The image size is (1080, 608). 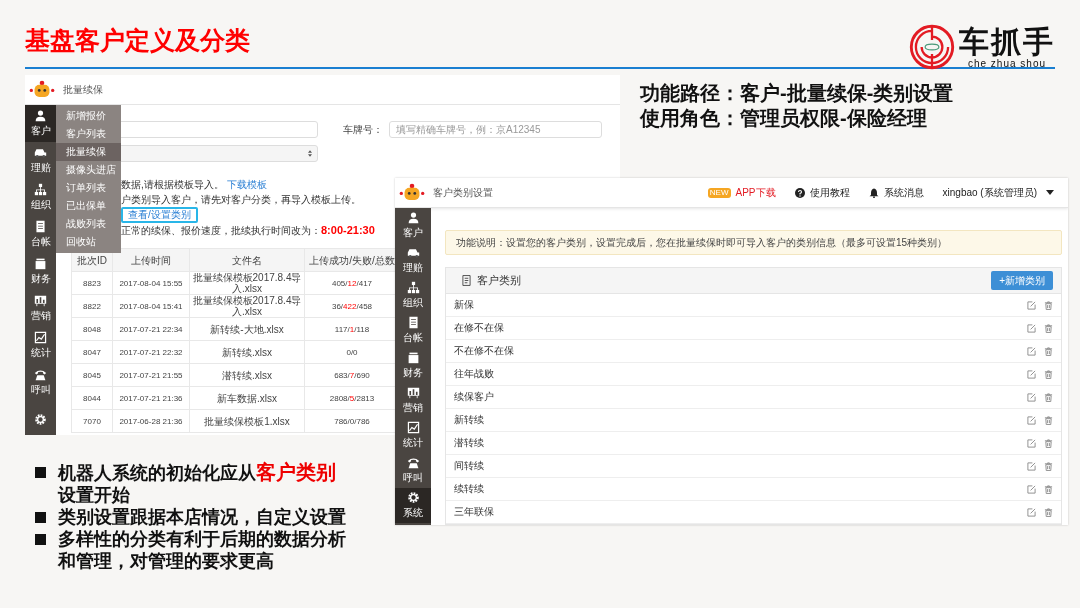 What do you see at coordinates (310, 153) in the screenshot?
I see `updown-arrow-icon` at bounding box center [310, 153].